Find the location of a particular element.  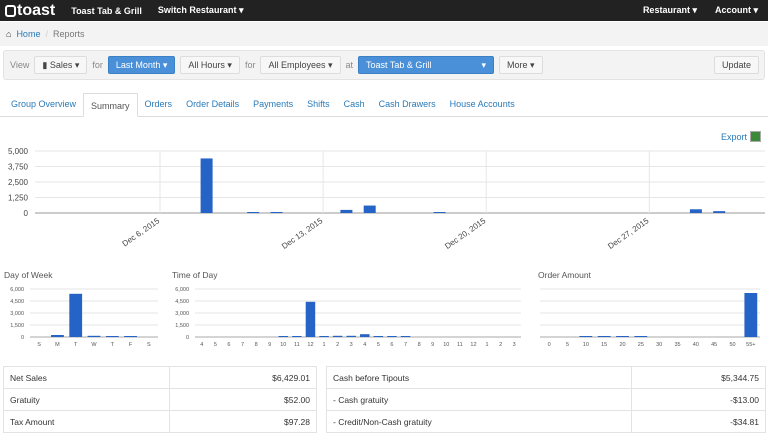

order-amount-title: Order Amount is located at coordinates (564, 275).